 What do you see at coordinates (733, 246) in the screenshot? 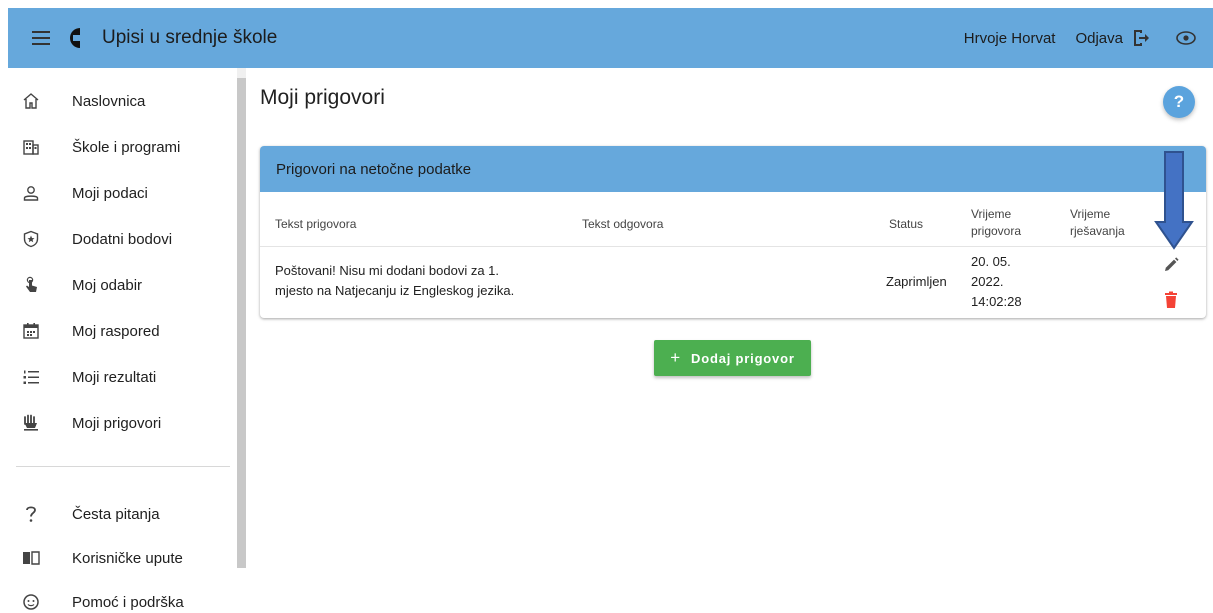
I see `row-divider` at bounding box center [733, 246].